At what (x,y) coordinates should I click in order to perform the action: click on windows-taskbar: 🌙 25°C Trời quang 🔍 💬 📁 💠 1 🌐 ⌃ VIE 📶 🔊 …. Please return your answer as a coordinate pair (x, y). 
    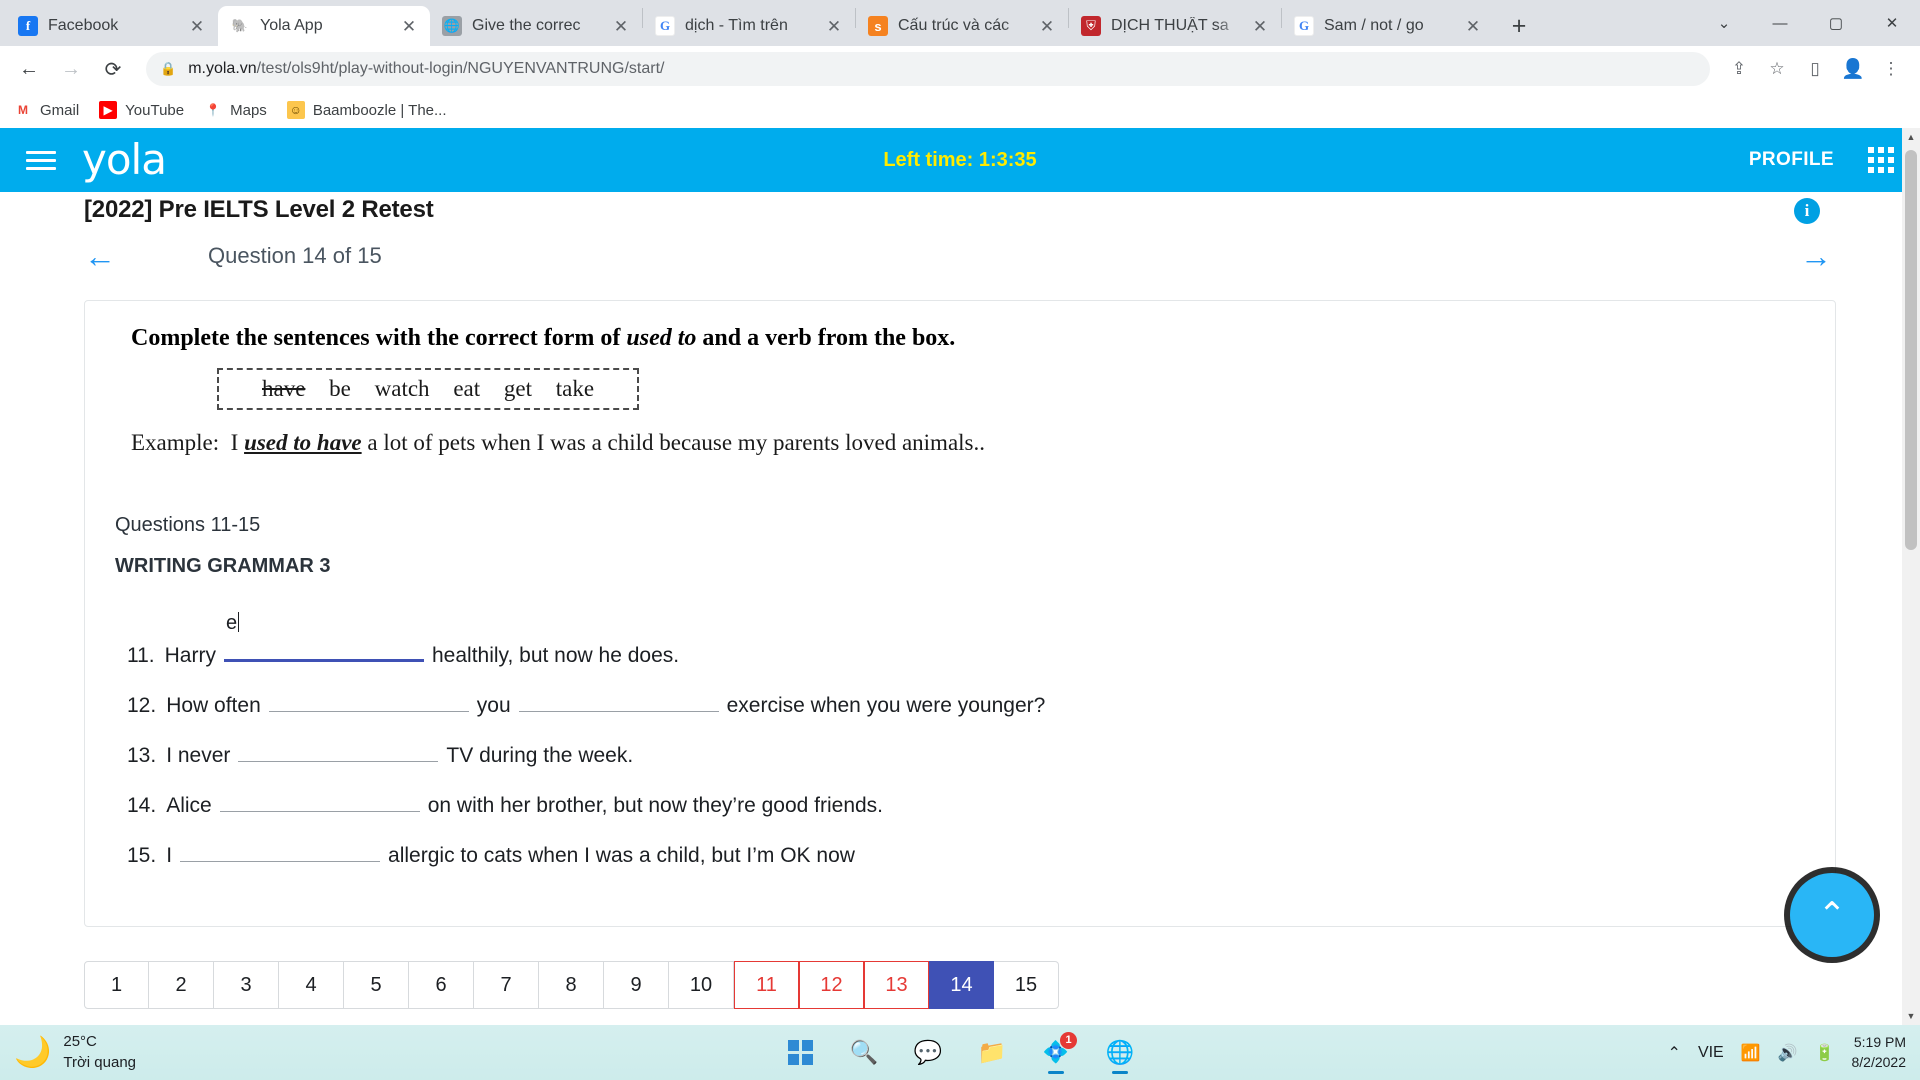
    Looking at the image, I should click on (960, 1052).